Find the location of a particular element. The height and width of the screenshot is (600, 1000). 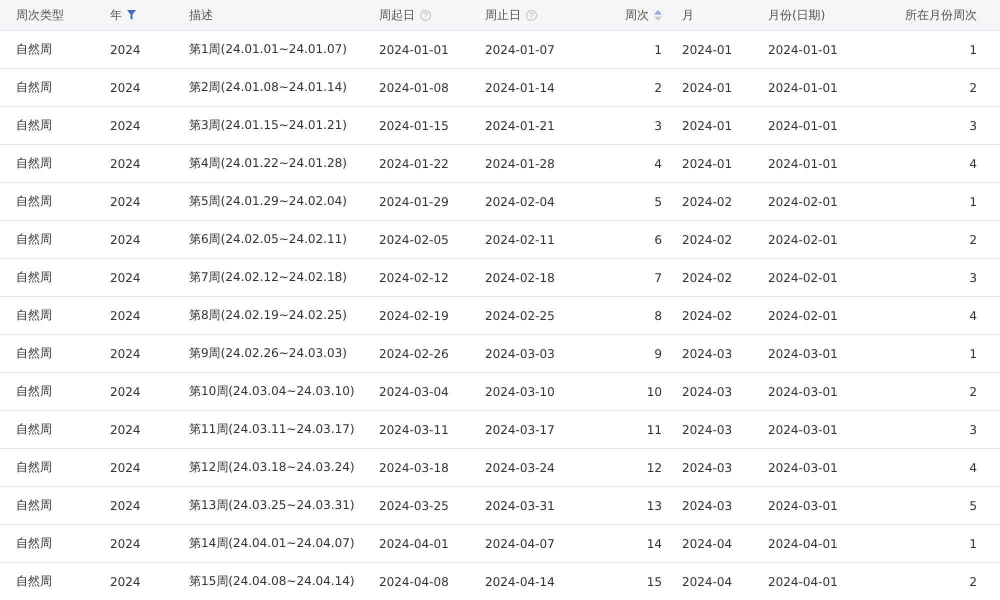

table-cell: 2024-01-29 is located at coordinates (416, 202).